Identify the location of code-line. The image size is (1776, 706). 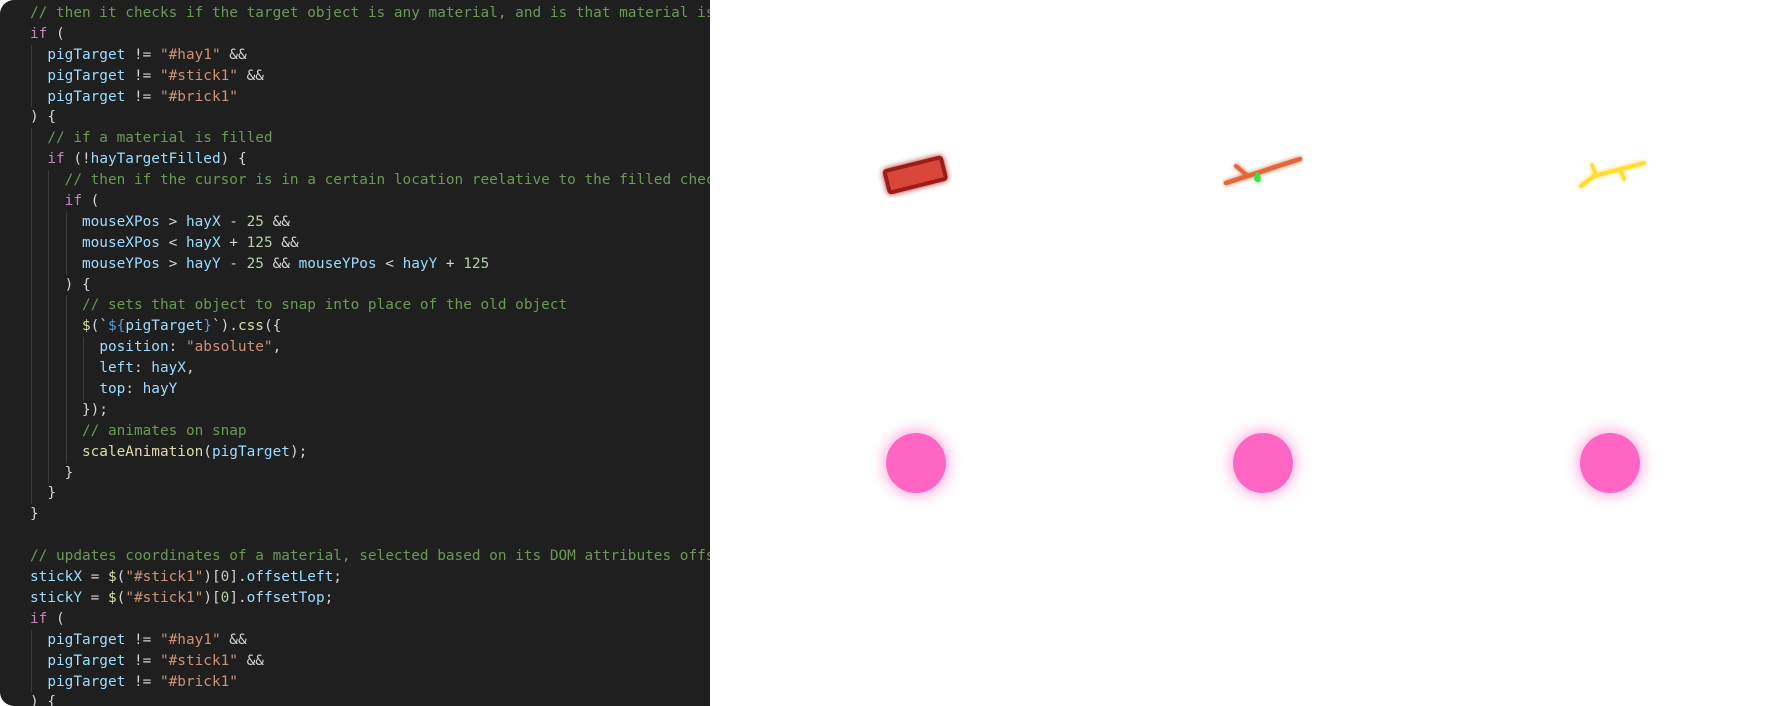
(370, 535).